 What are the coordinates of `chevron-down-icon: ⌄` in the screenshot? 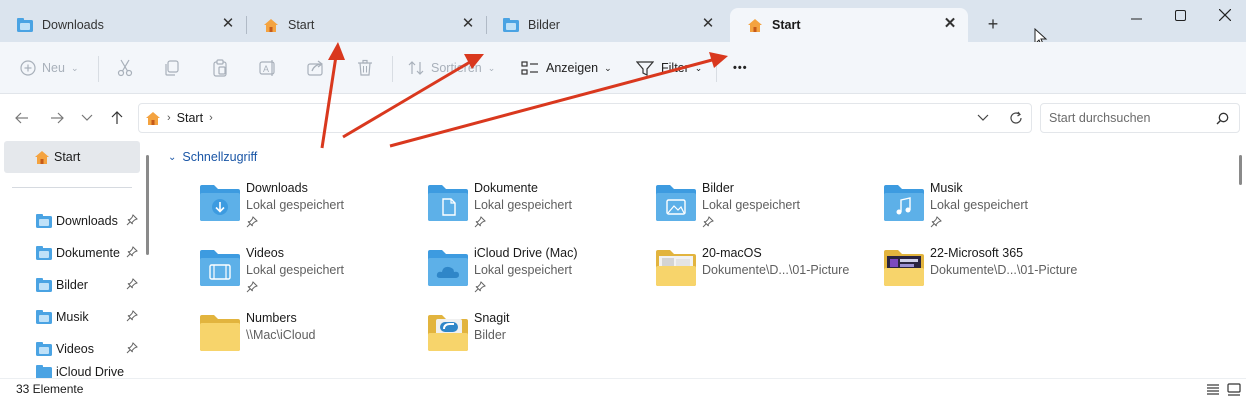 It's located at (491, 67).